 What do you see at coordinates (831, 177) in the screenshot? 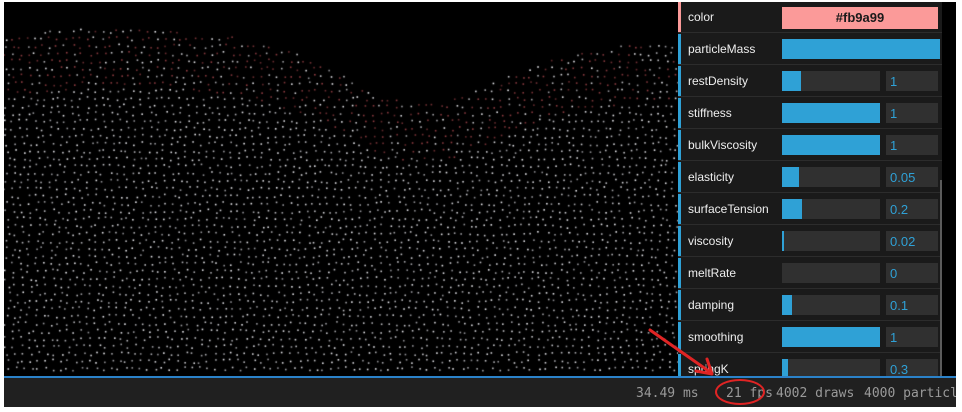
I see `slider-elasticity` at bounding box center [831, 177].